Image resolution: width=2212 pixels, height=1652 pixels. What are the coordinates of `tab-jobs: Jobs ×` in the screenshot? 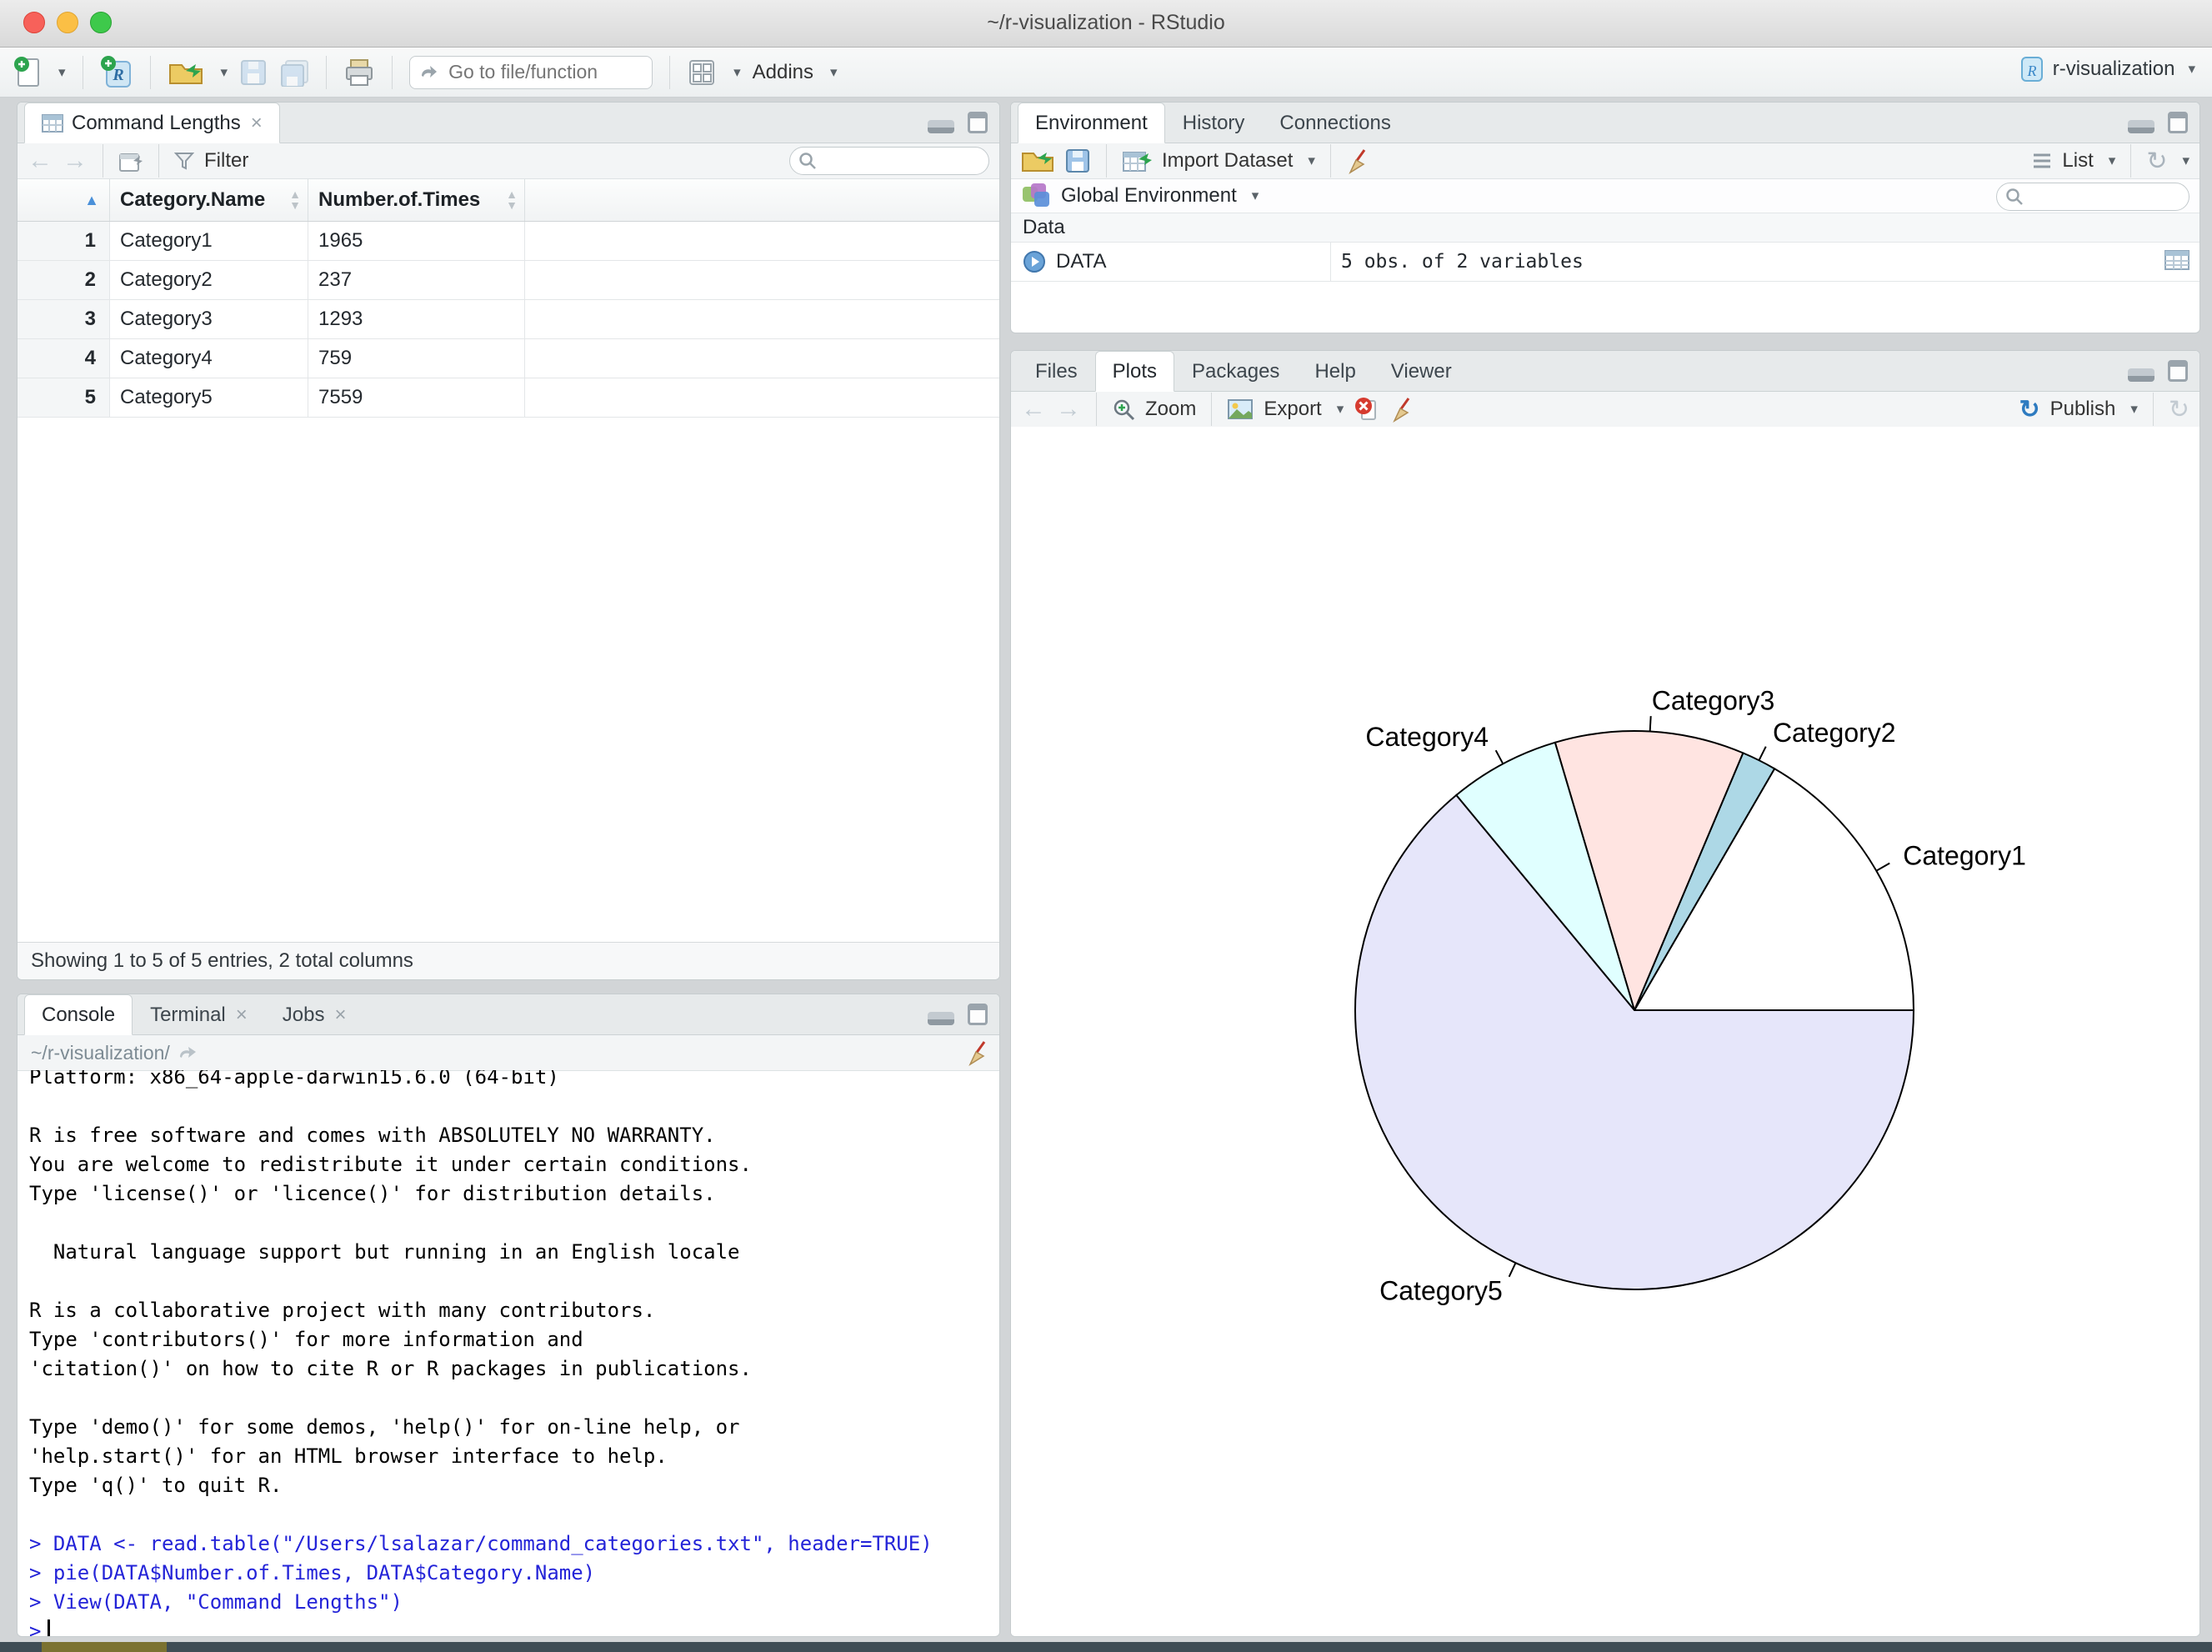 It's located at (314, 1014).